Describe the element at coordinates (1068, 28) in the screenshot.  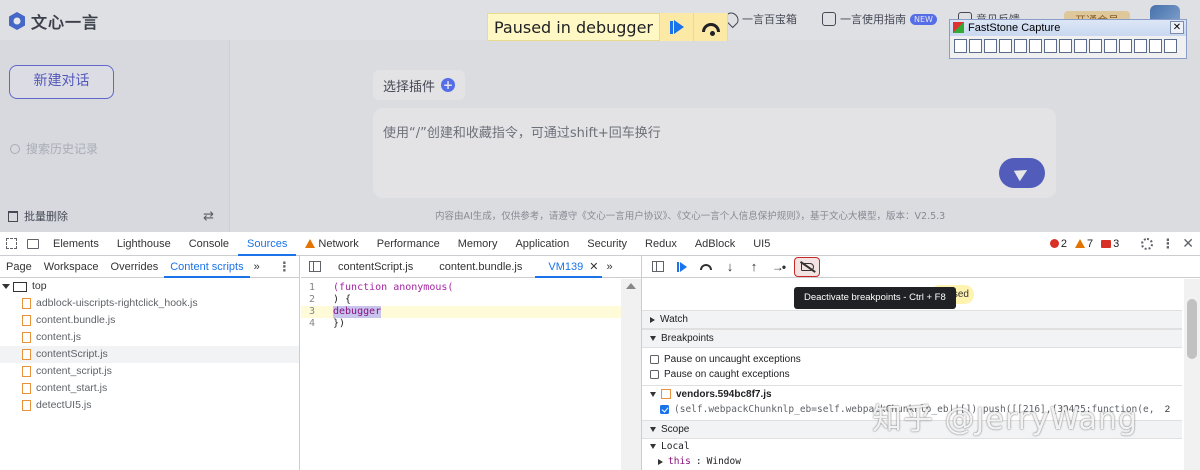
I see `faststone-title-bar: FastStone Capture ✕` at that location.